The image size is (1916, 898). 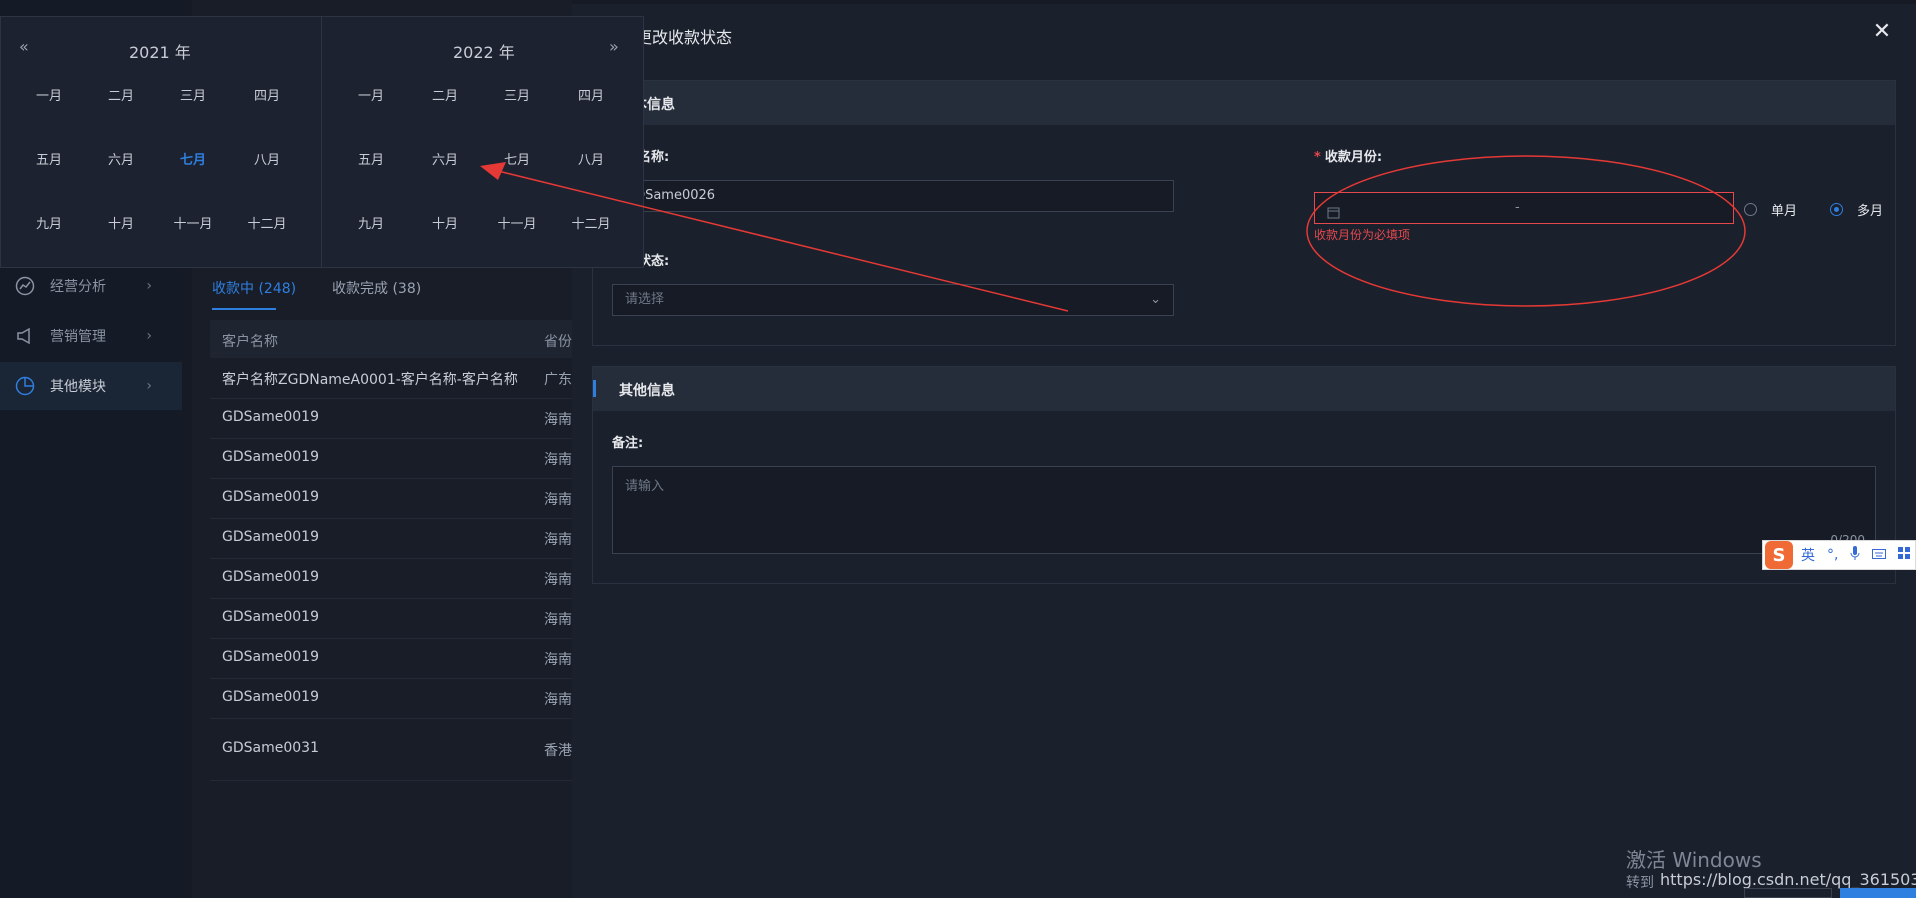 What do you see at coordinates (1788, 893) in the screenshot?
I see `cancel-button` at bounding box center [1788, 893].